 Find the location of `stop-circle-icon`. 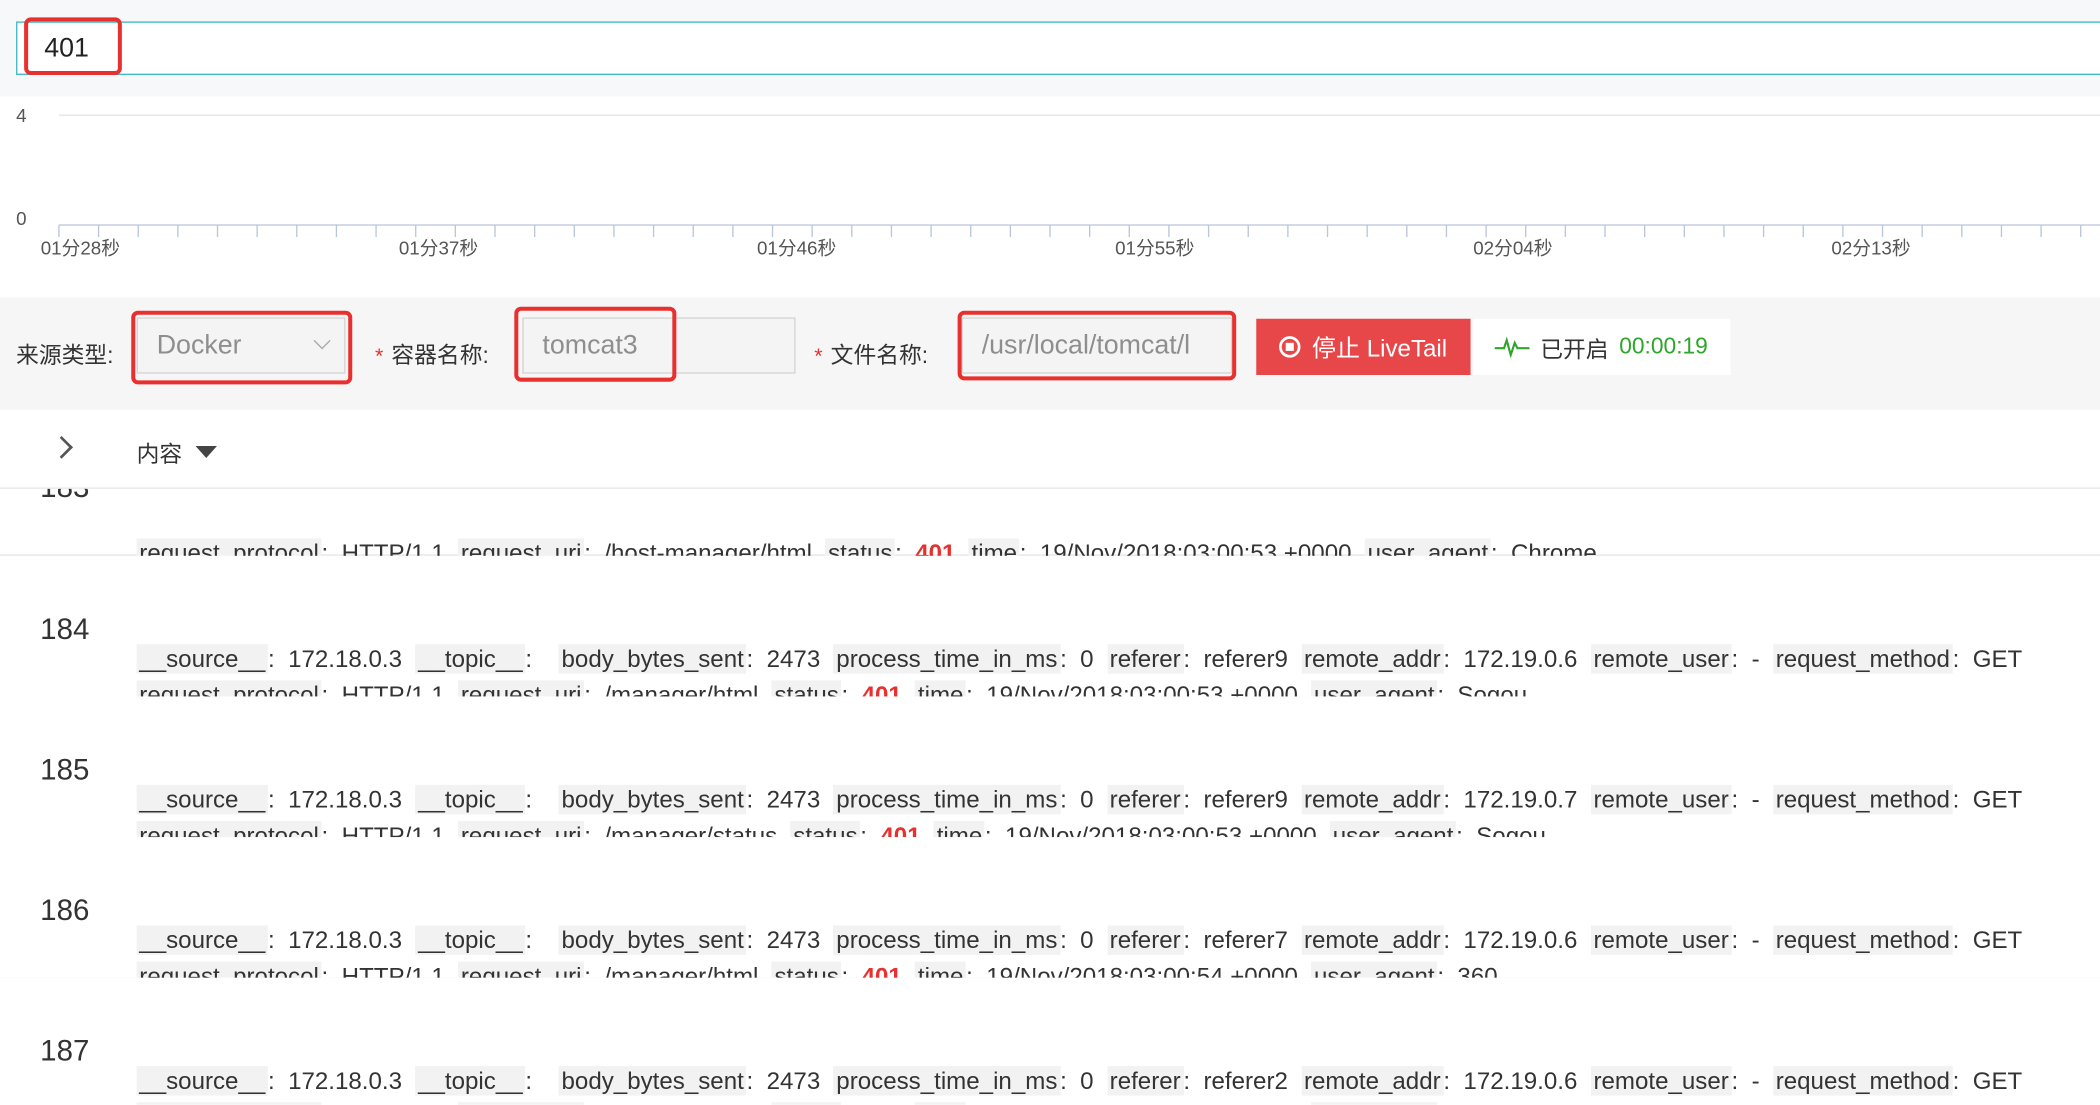

stop-circle-icon is located at coordinates (1290, 347).